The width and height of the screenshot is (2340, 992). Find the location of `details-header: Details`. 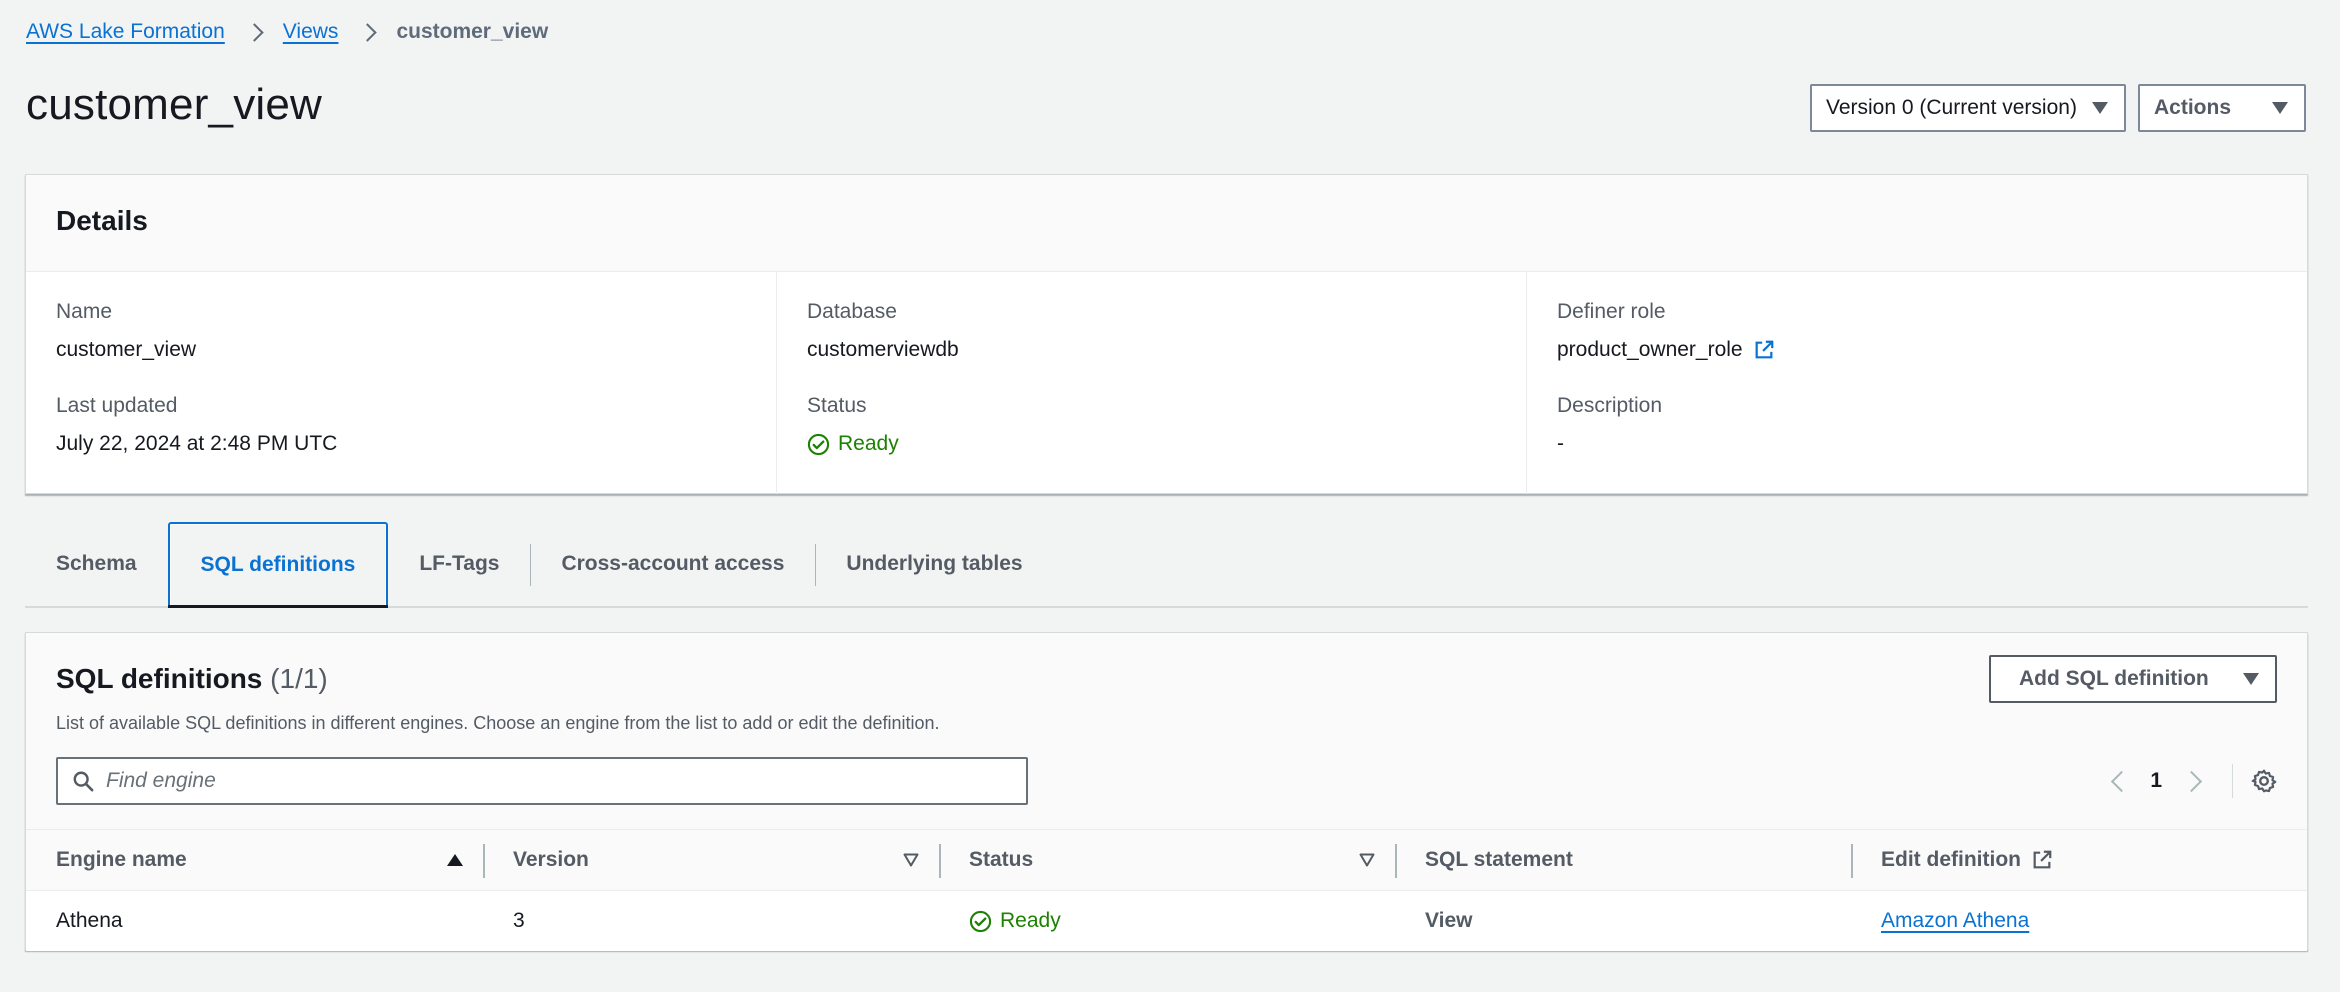

details-header: Details is located at coordinates (1166, 223).